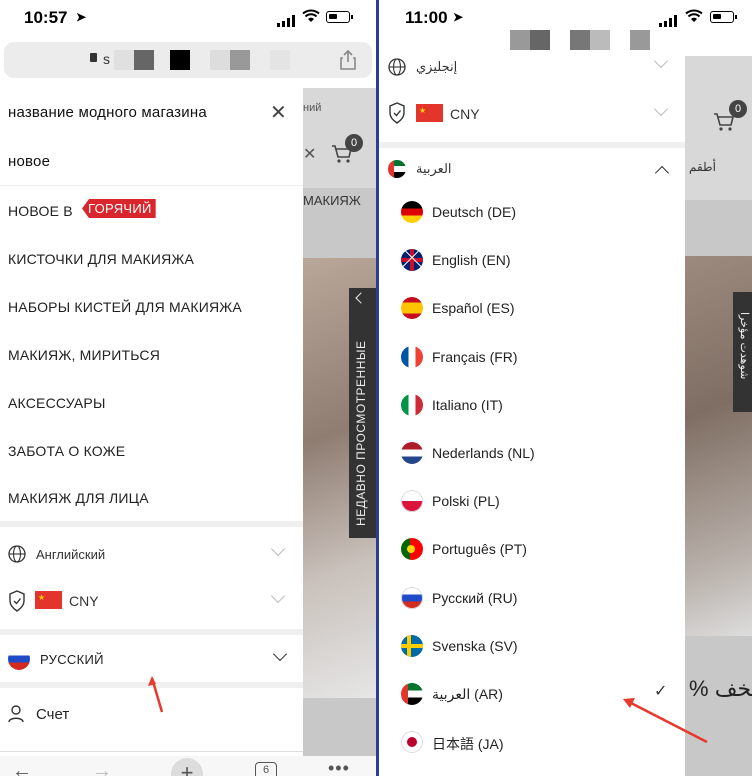 The width and height of the screenshot is (752, 776). I want to click on language-option: Deutsch (DE), so click(531, 213).